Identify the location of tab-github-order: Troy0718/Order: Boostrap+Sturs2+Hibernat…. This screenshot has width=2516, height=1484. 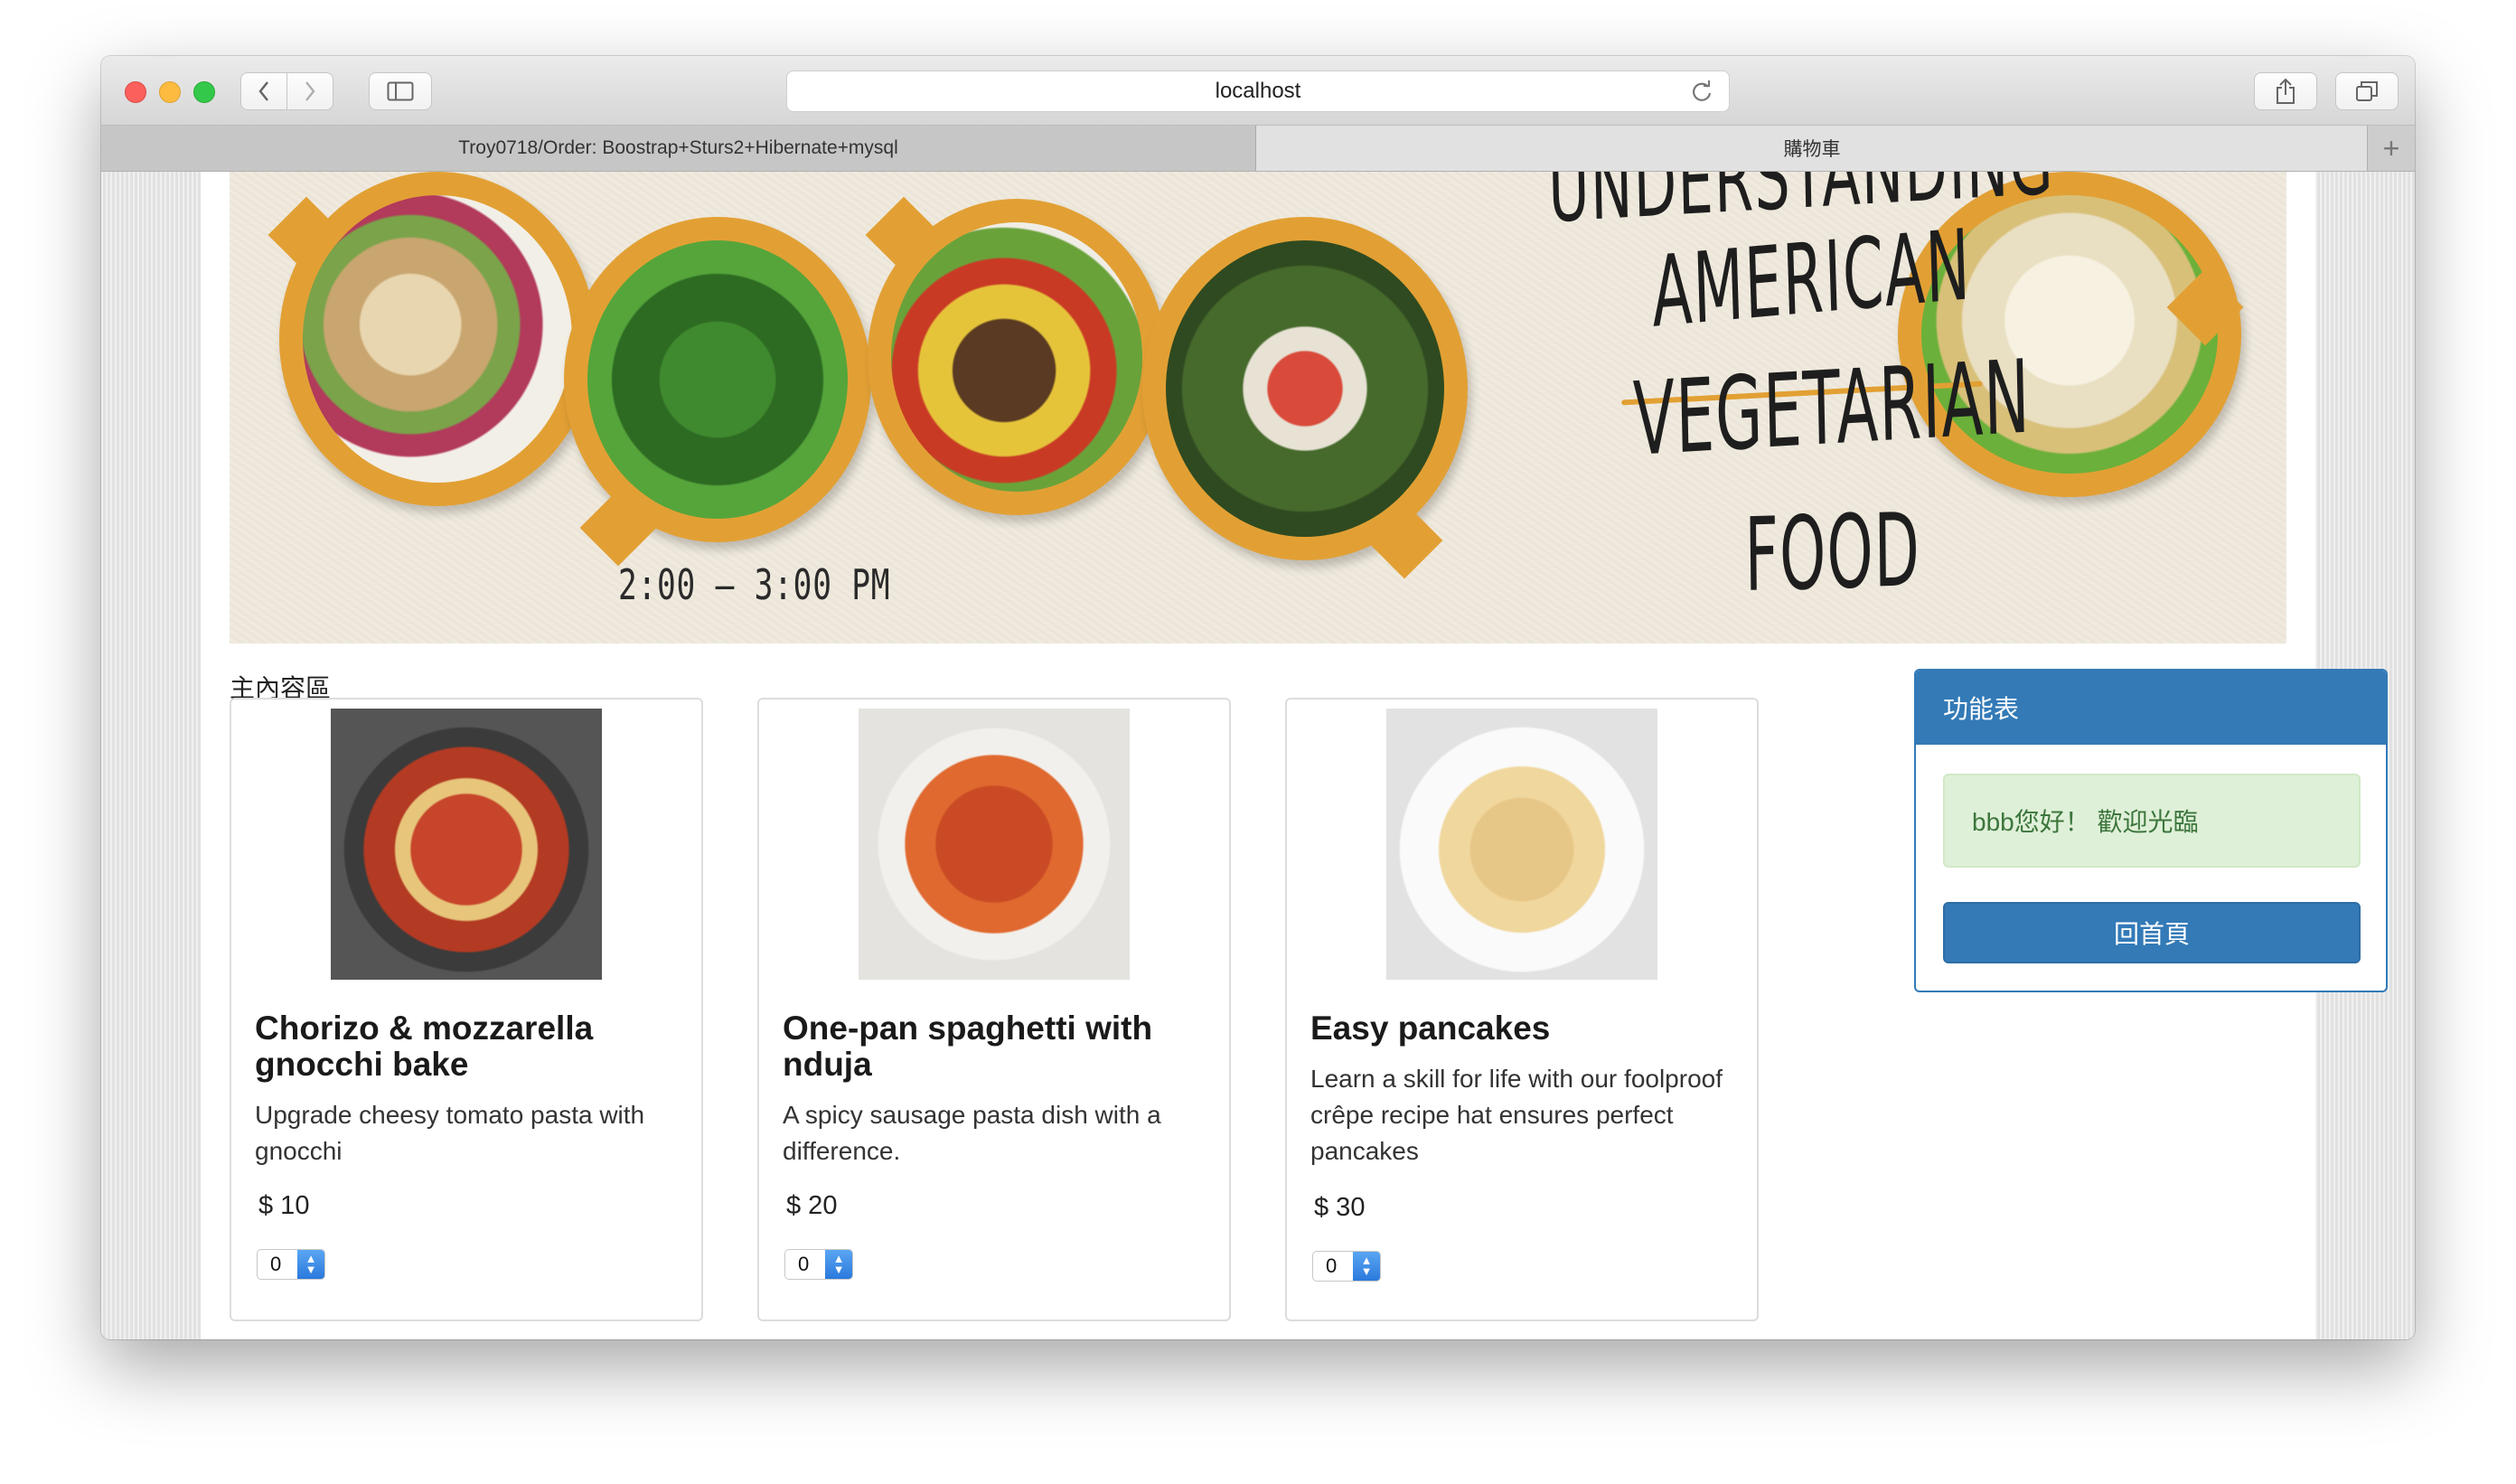
(678, 148).